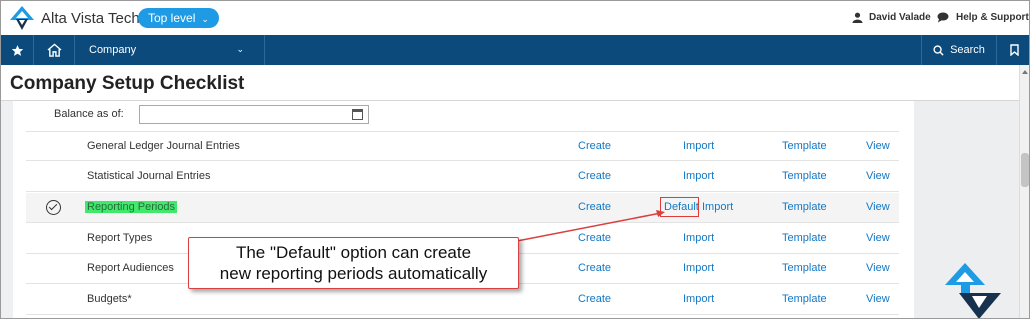 This screenshot has height=319, width=1030. I want to click on balance-as-of-label: Balance as of:, so click(89, 114).